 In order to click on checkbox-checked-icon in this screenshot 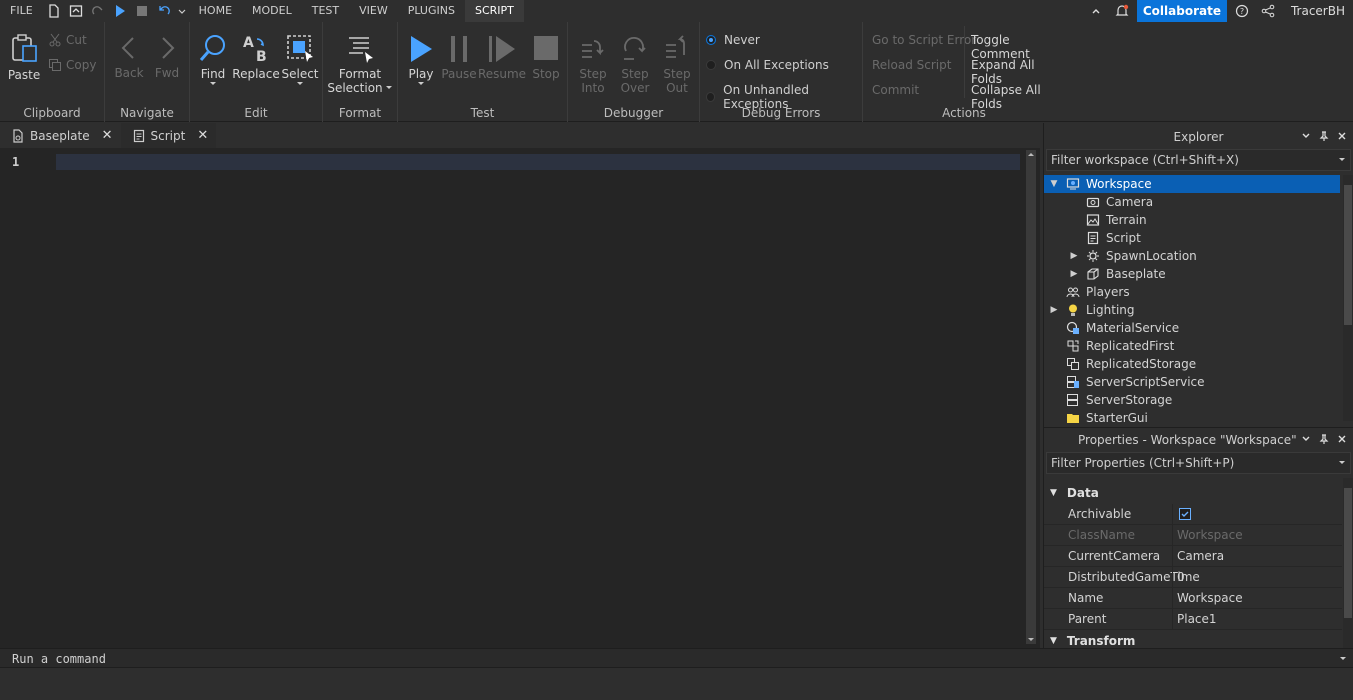, I will do `click(1185, 514)`.